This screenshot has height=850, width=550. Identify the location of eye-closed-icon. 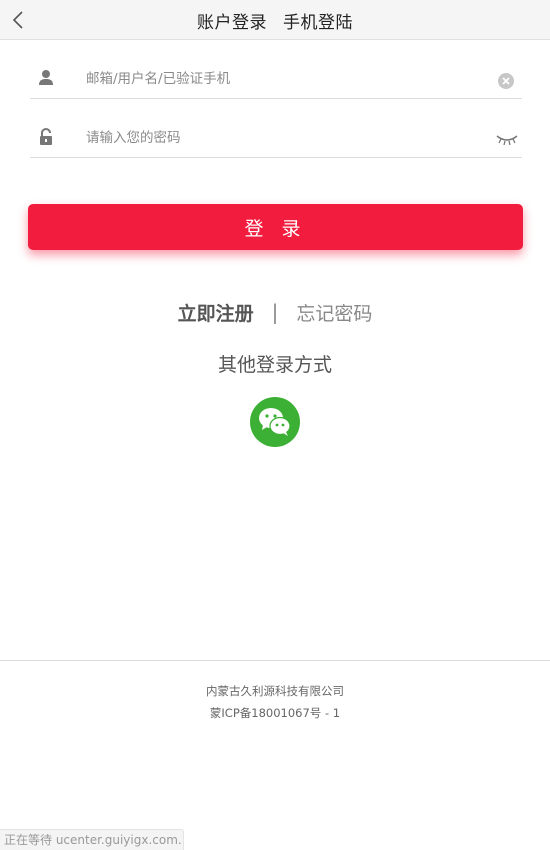
(507, 140).